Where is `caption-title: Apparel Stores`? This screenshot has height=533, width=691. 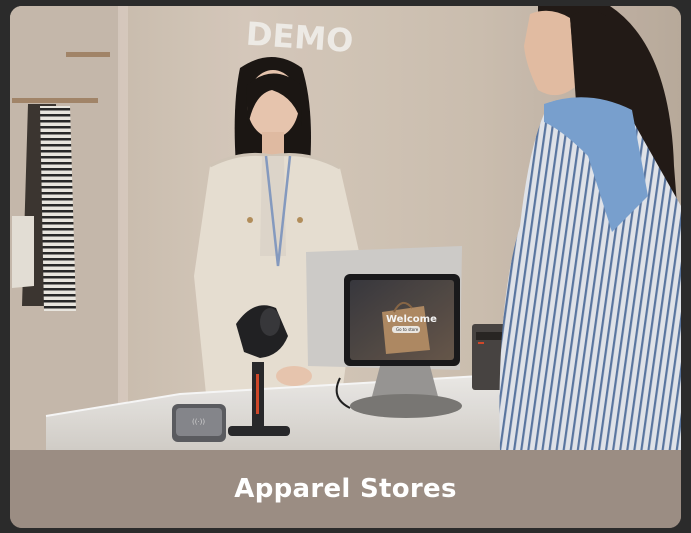
caption-title: Apparel Stores is located at coordinates (345, 489).